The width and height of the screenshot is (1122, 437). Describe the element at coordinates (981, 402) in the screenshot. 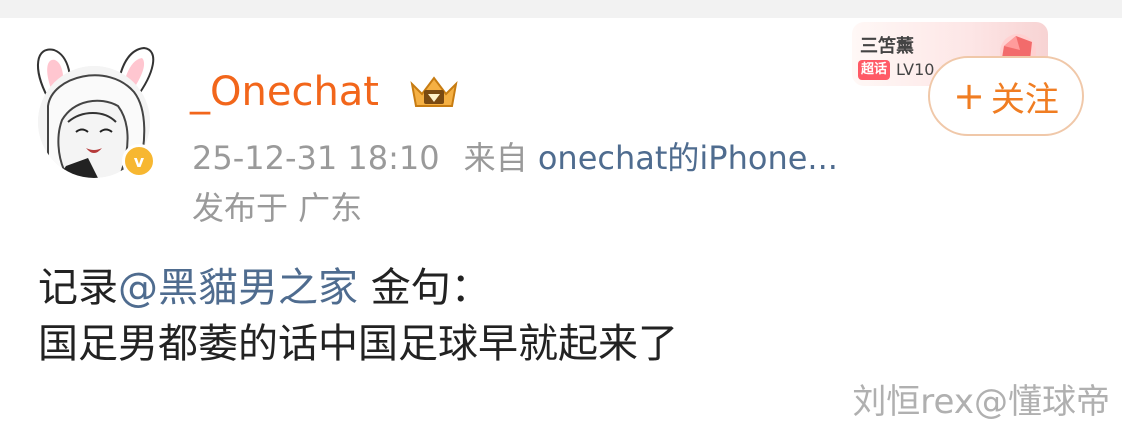

I see `watermark: 刘恒rex@懂球帝` at that location.